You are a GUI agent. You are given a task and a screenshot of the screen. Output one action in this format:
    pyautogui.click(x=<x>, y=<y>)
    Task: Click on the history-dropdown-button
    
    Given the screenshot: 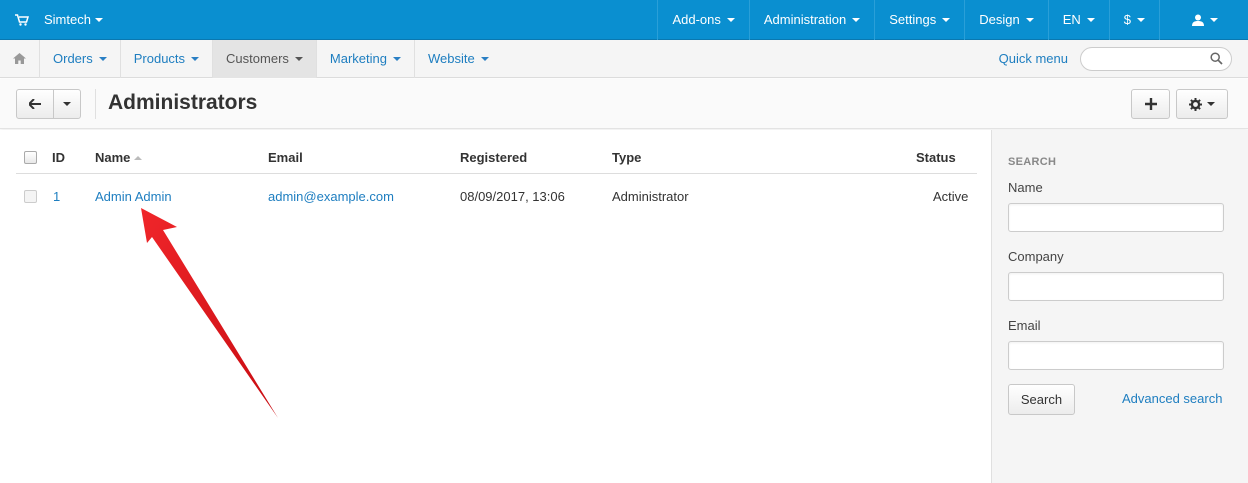 What is the action you would take?
    pyautogui.click(x=67, y=104)
    